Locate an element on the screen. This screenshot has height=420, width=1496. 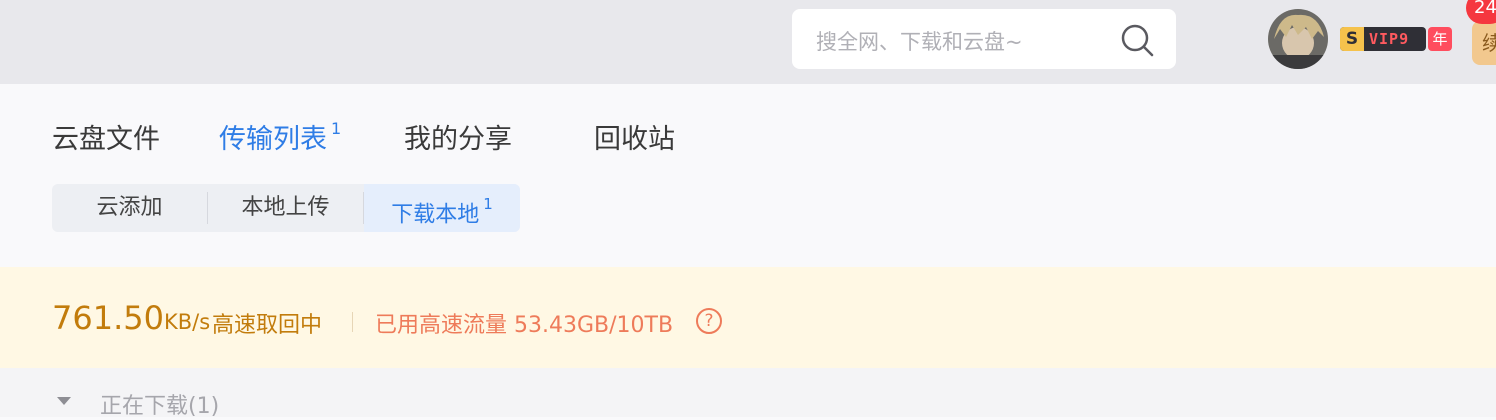
vip-level: VIP9 is located at coordinates (1389, 39).